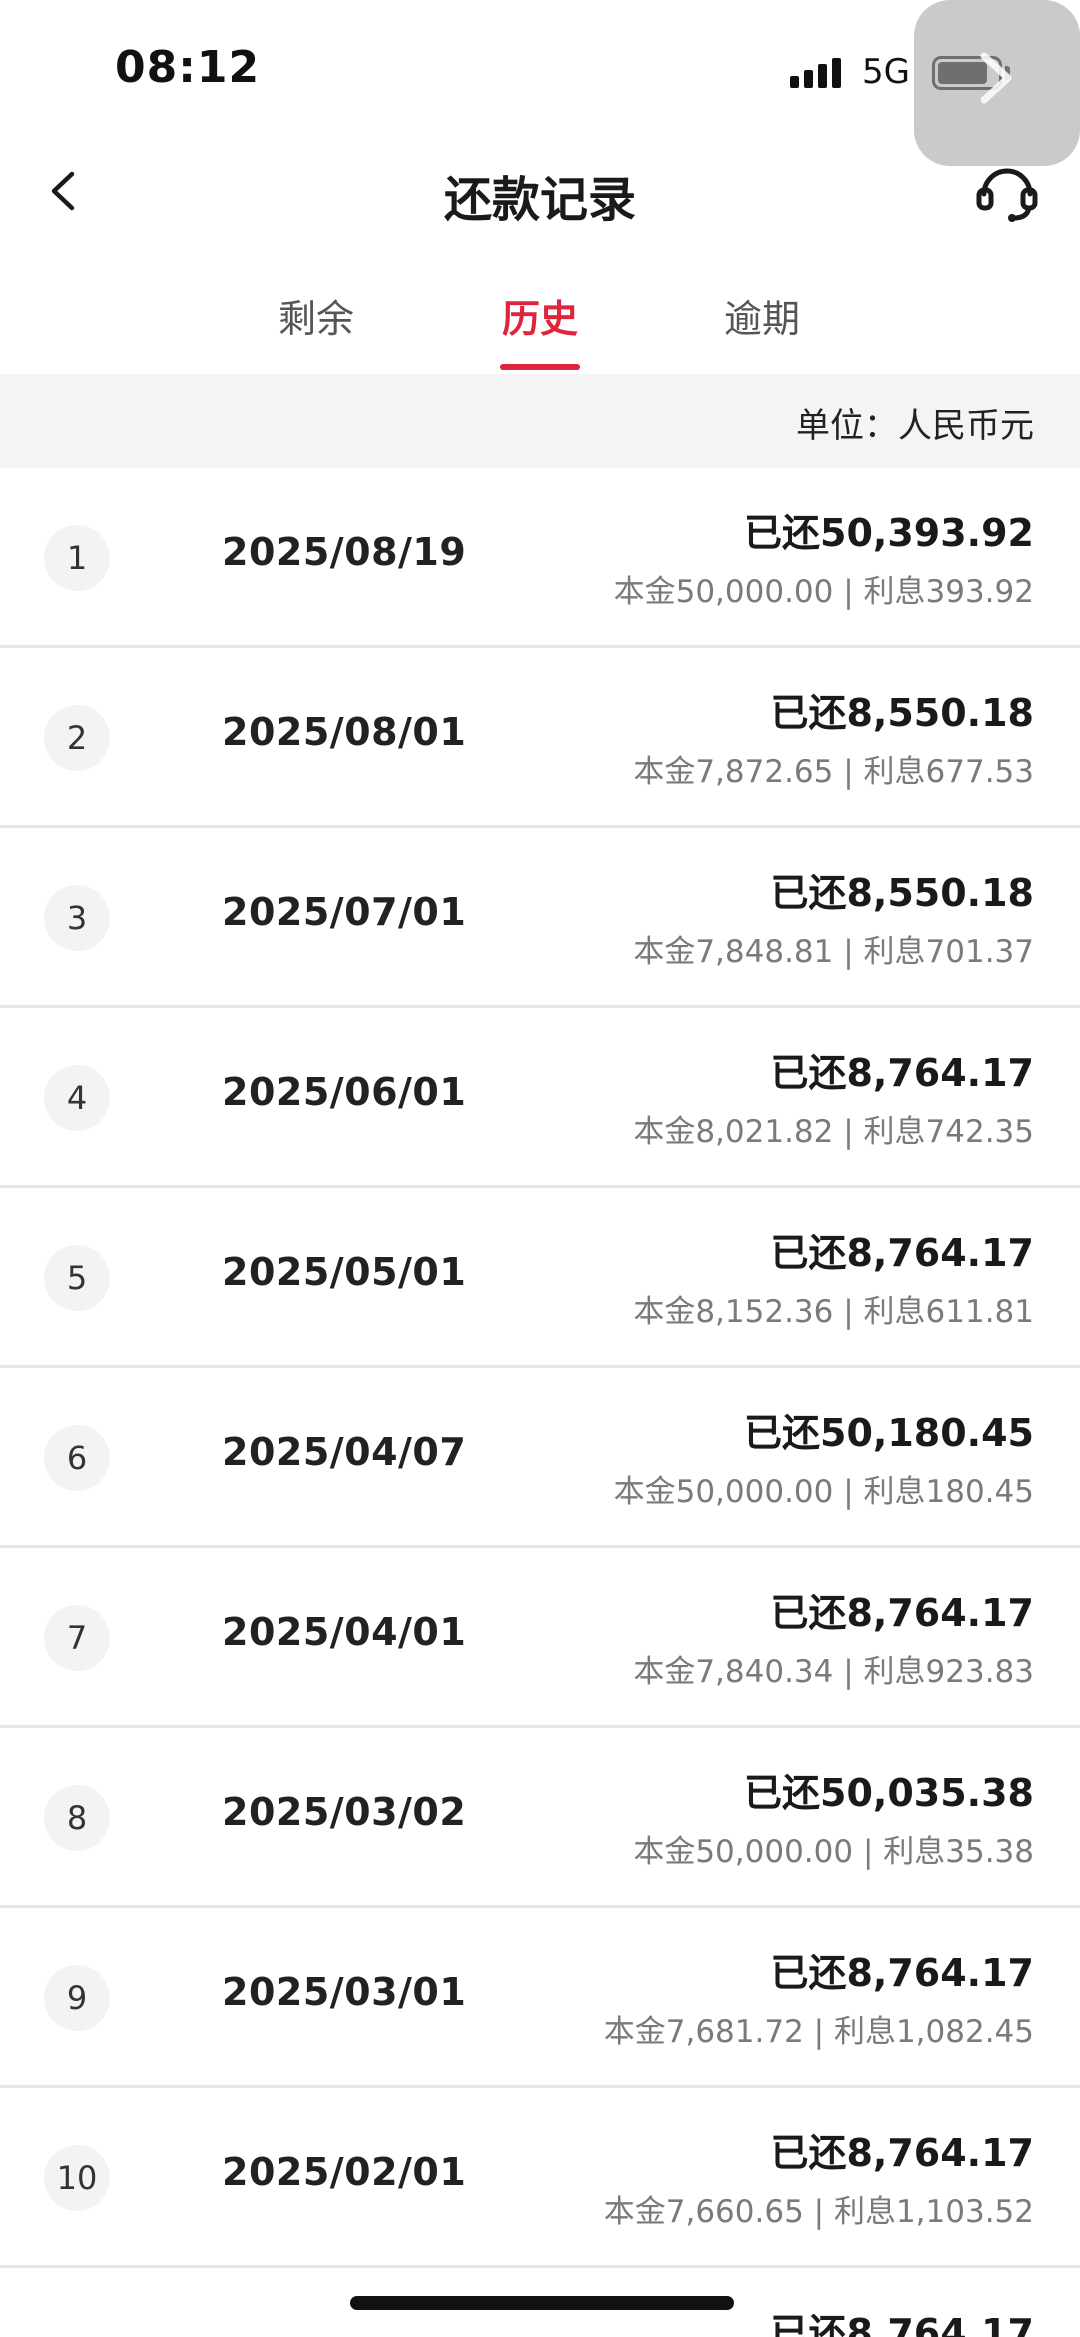 This screenshot has height=2337, width=1080. What do you see at coordinates (77, 1638) in the screenshot?
I see `record-index: 7` at bounding box center [77, 1638].